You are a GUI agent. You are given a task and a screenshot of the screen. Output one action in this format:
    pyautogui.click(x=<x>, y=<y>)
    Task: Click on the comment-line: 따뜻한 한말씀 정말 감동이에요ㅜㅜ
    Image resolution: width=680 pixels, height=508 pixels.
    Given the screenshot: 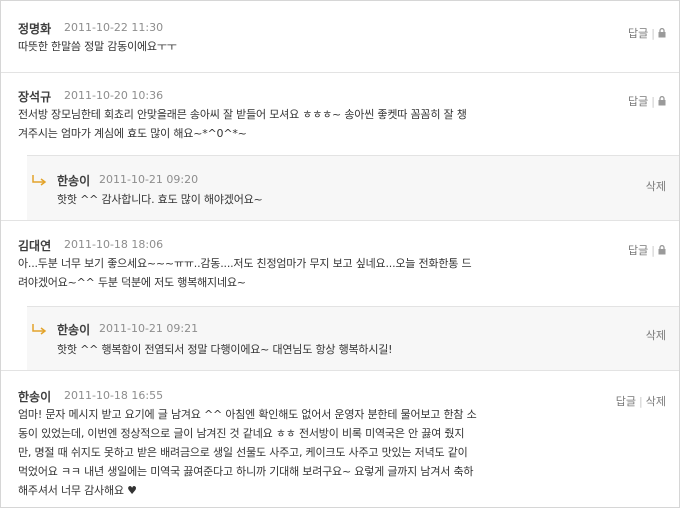 What is the action you would take?
    pyautogui.click(x=97, y=46)
    